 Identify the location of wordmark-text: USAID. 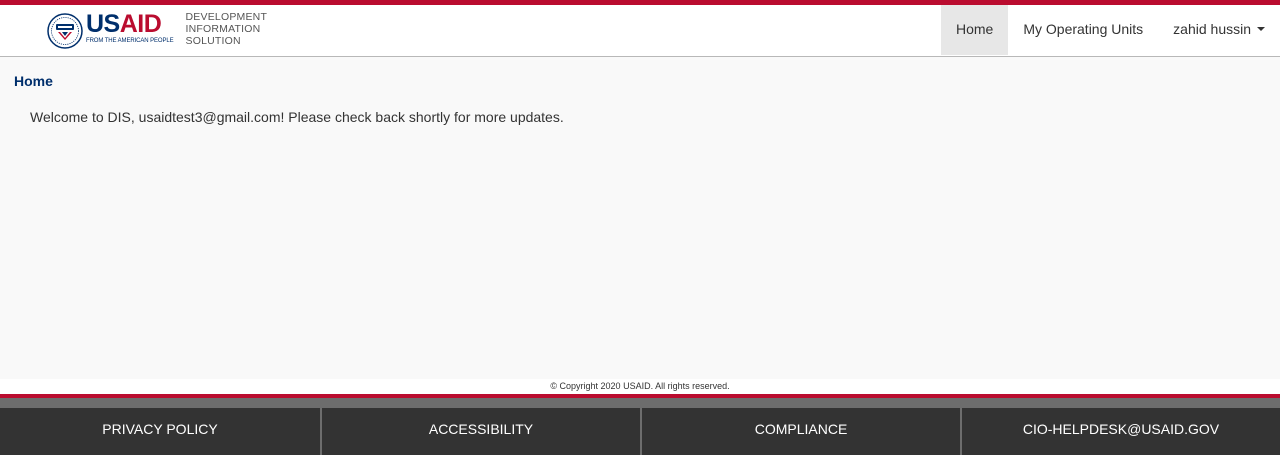
(130, 24).